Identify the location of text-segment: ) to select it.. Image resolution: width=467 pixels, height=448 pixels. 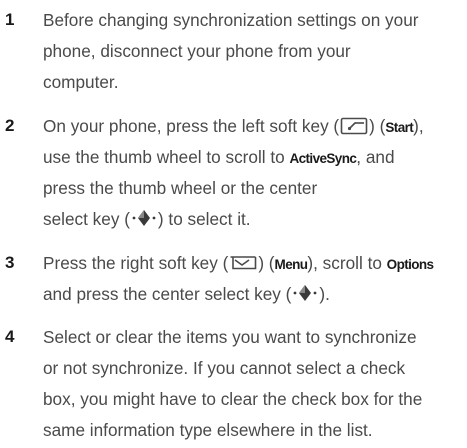
(204, 219).